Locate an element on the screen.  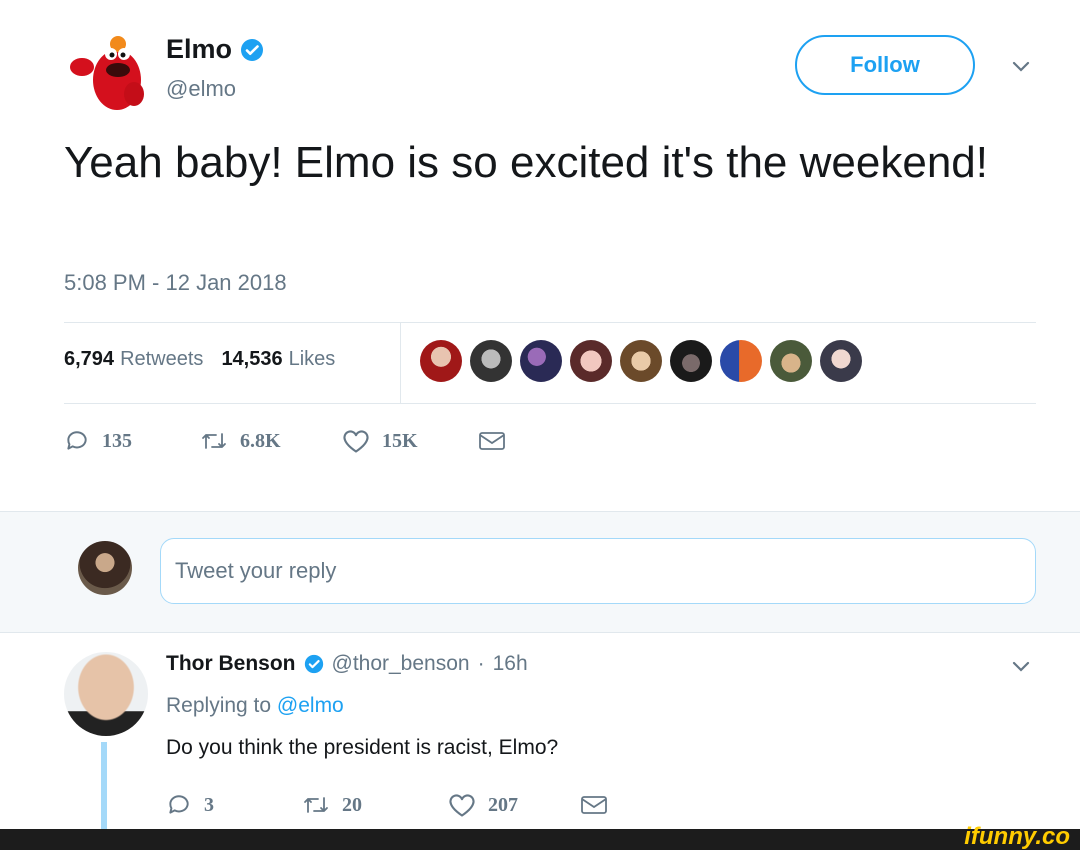
user-avatar is located at coordinates (105, 568).